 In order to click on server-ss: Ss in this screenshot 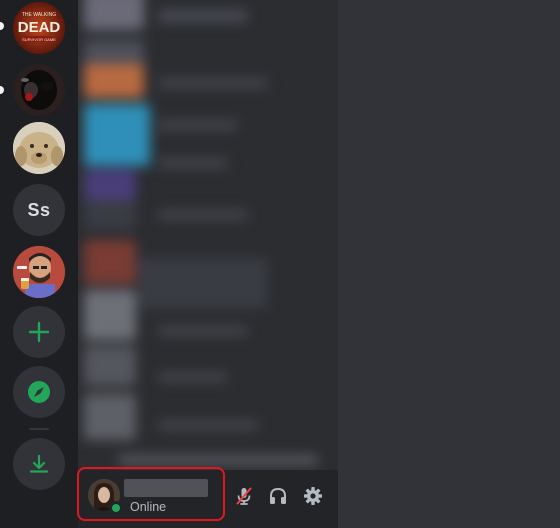, I will do `click(39, 210)`.